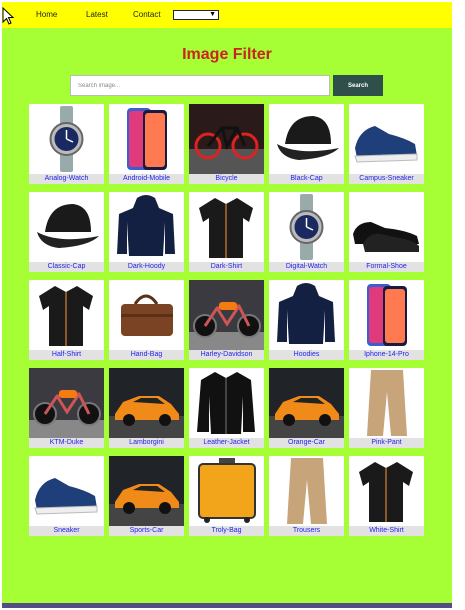 Image resolution: width=465 pixels, height=610 pixels. I want to click on nav-dropdown: ▼, so click(196, 15).